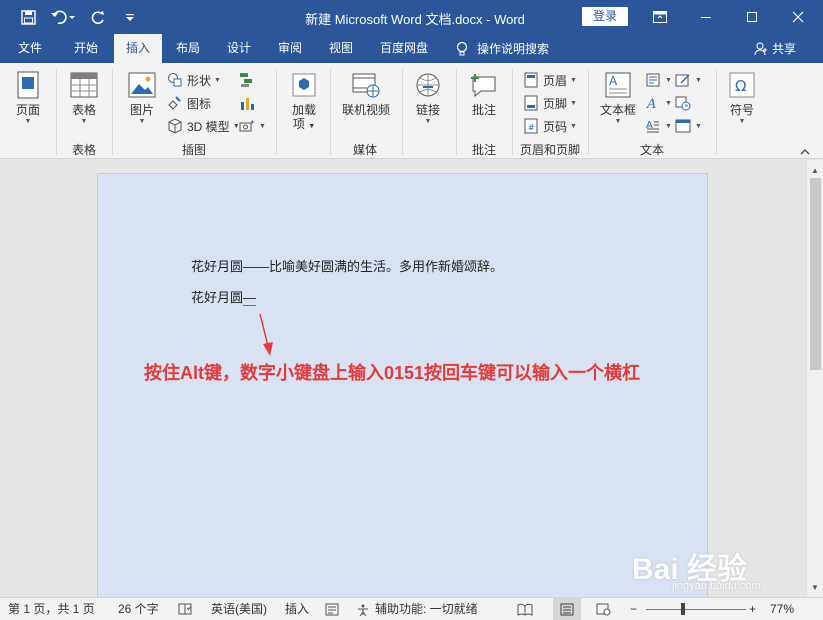 Image resolution: width=823 pixels, height=620 pixels. What do you see at coordinates (633, 609) in the screenshot?
I see `zoom-out-button: −` at bounding box center [633, 609].